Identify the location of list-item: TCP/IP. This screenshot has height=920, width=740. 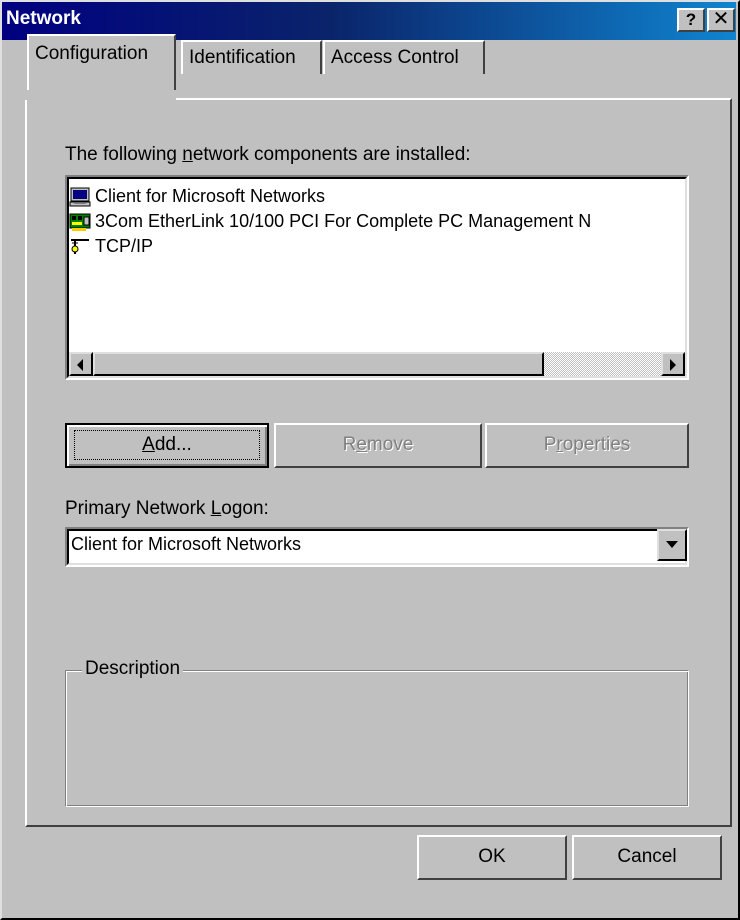
(111, 246).